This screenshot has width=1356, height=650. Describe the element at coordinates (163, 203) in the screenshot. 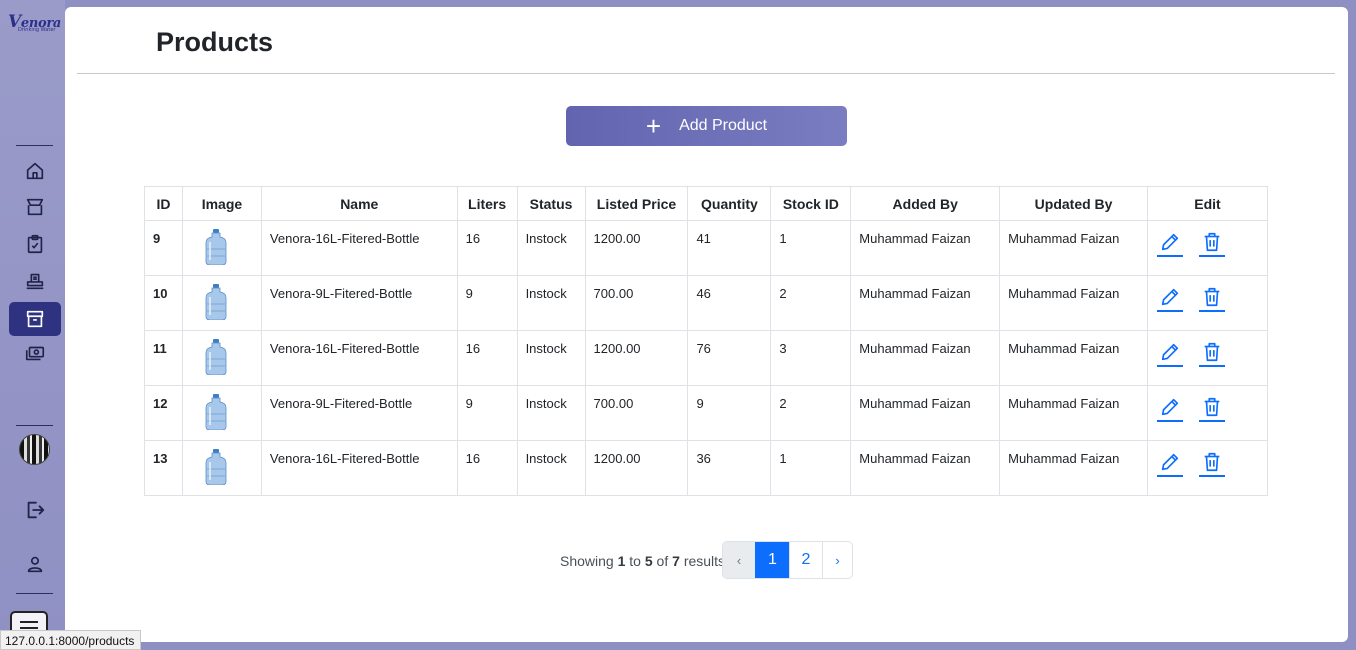

I see `column-header: ID` at that location.